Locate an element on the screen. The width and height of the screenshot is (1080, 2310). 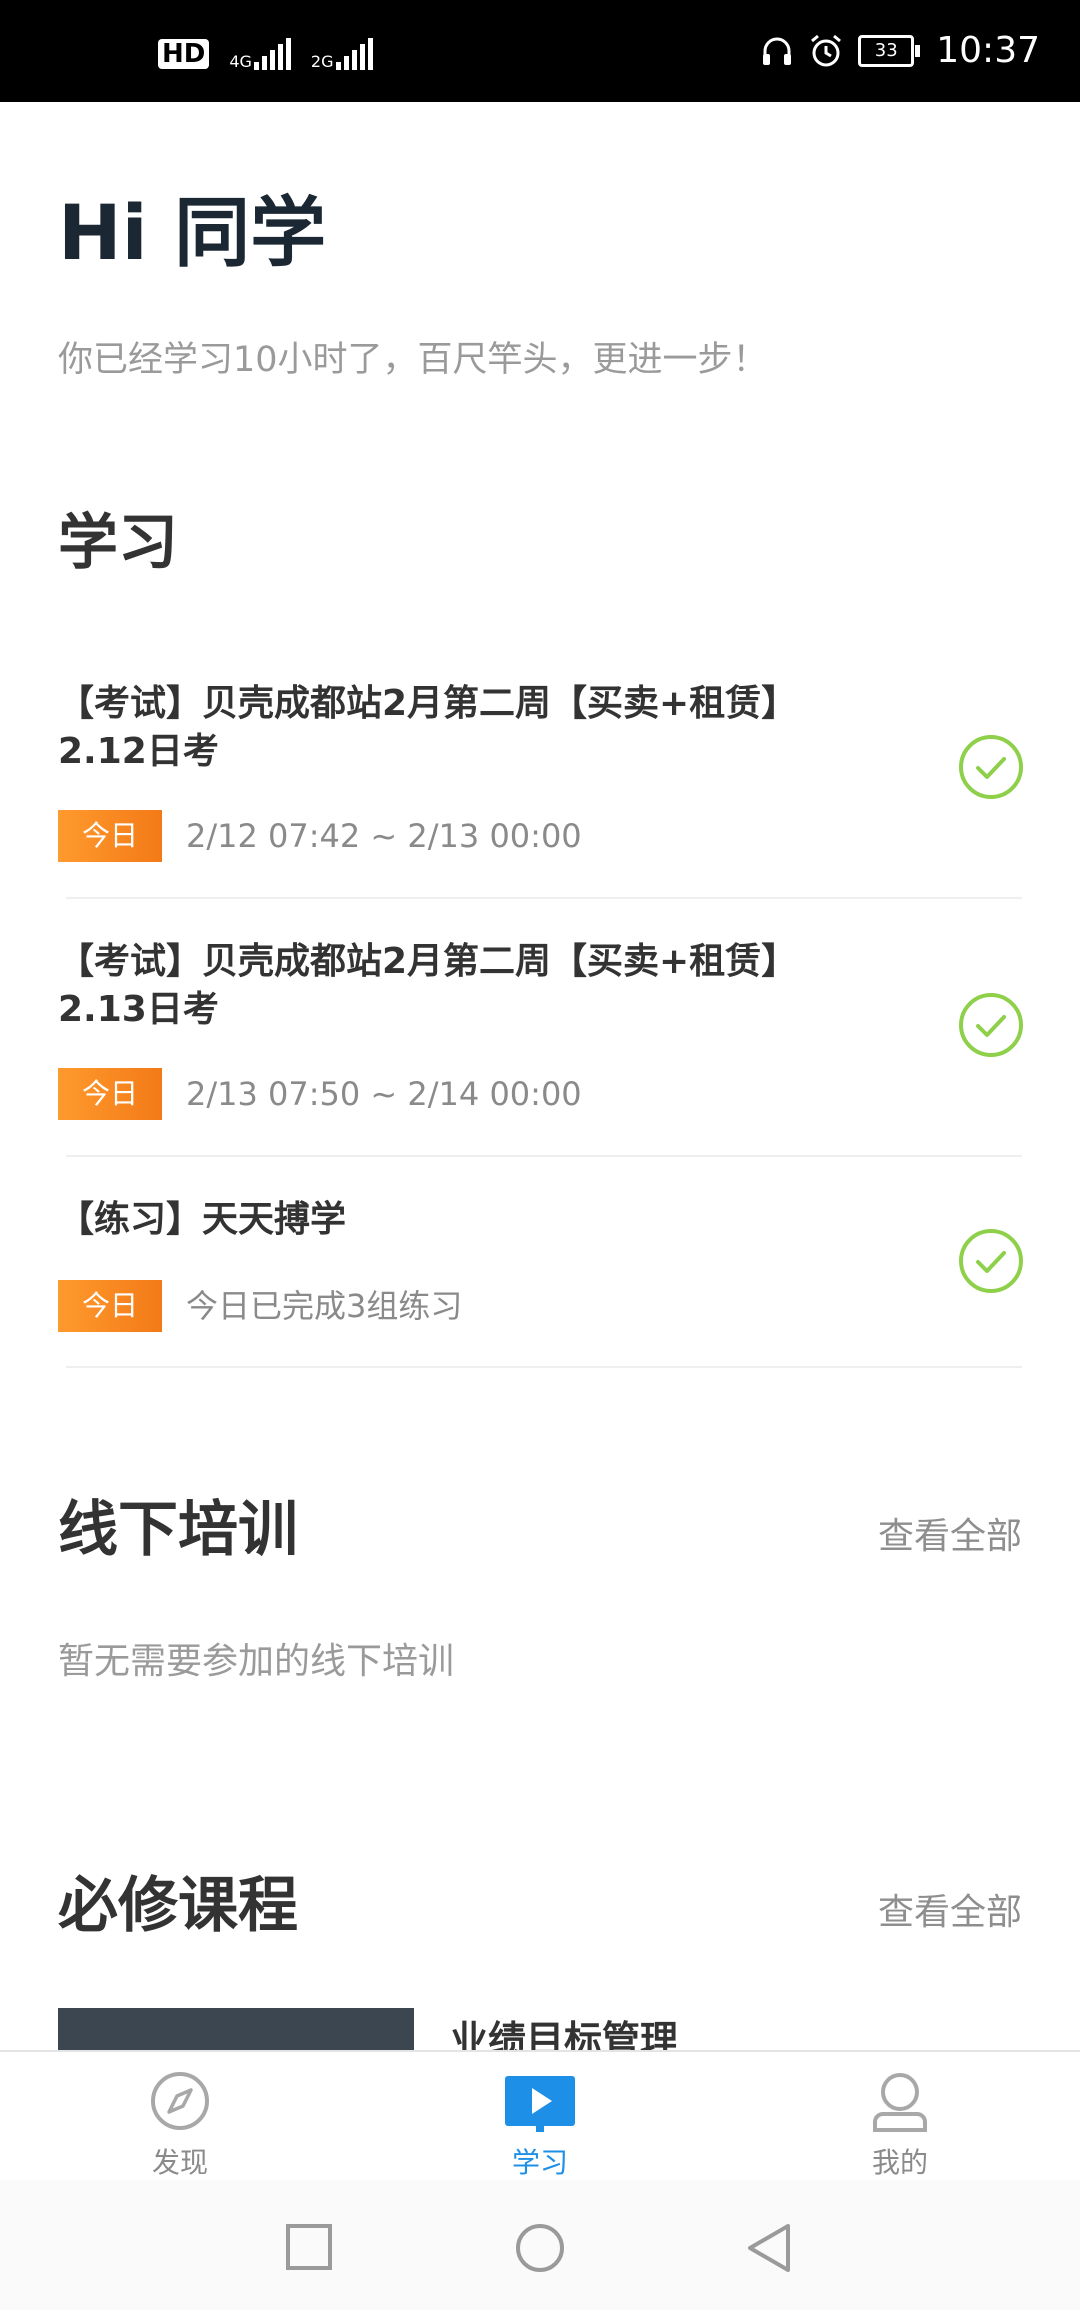
tab-profile: 我的 is located at coordinates (900, 2125).